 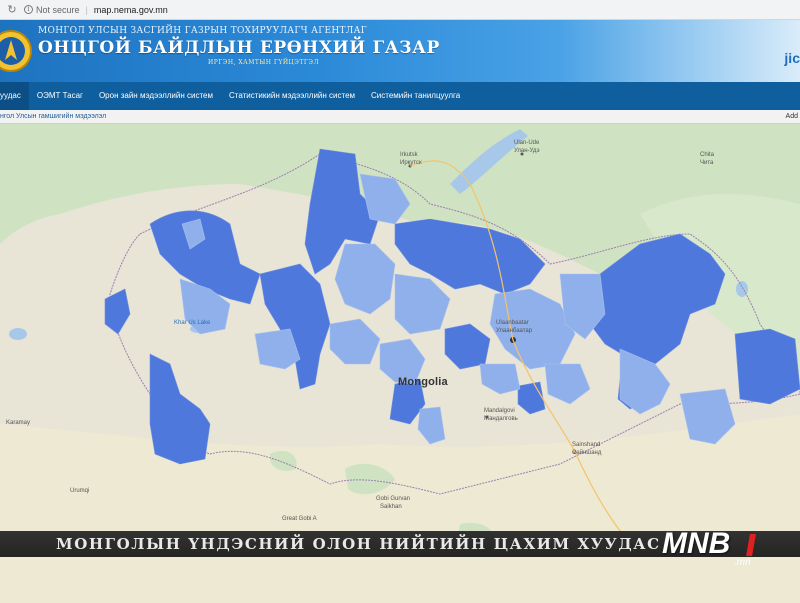 I want to click on map-label-sainshand: Sainshand, so click(x=586, y=445).